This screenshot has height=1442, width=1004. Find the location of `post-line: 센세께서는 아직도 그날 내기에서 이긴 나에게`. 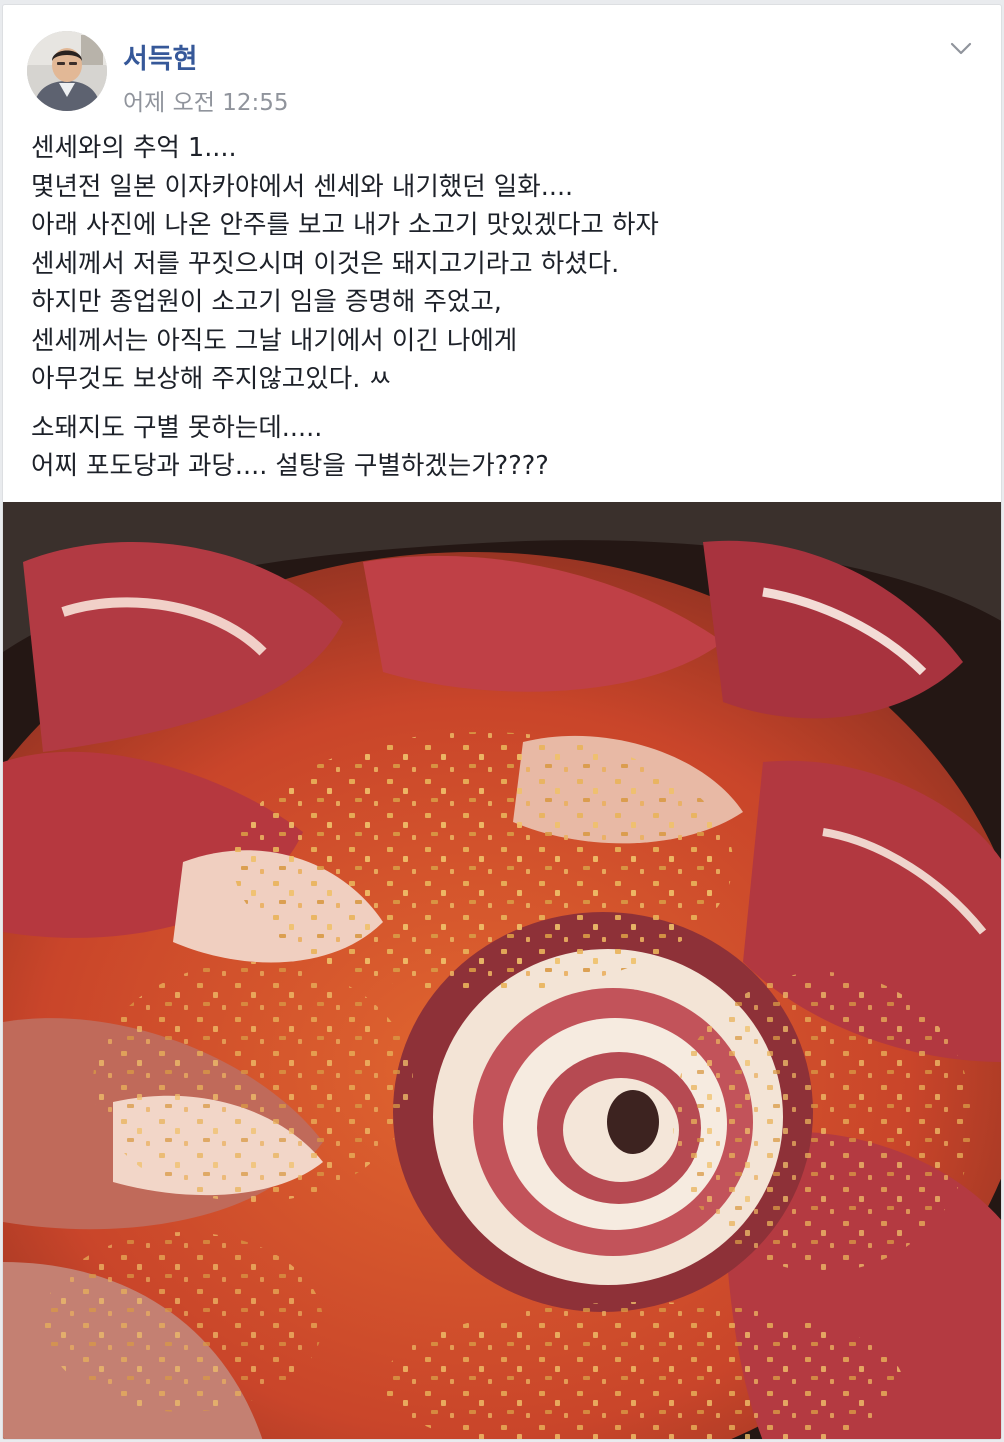

post-line: 센세께서는 아직도 그날 내기에서 이긴 나에게 is located at coordinates (274, 340).